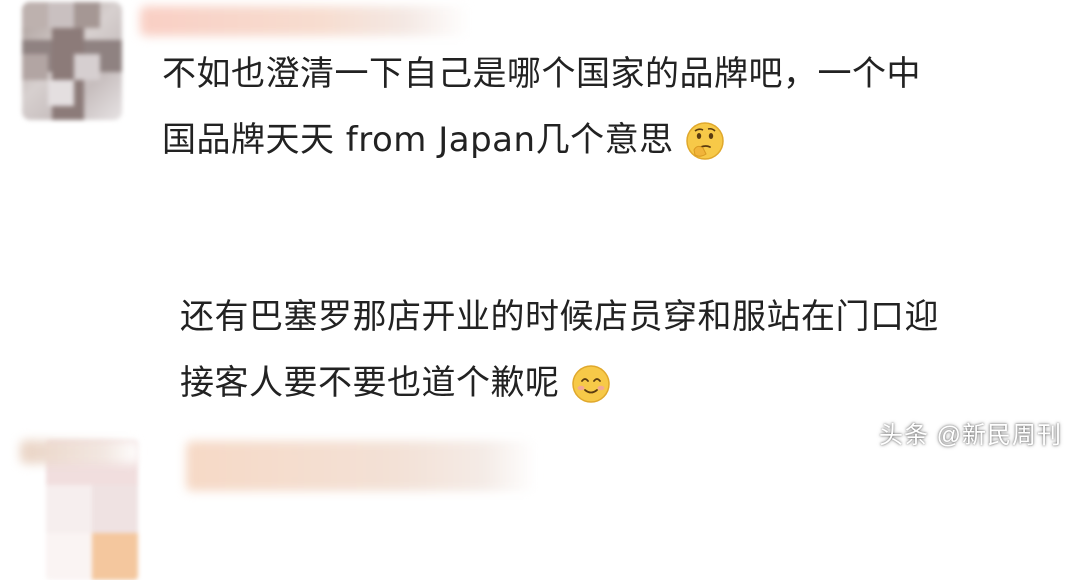 Image resolution: width=1080 pixels, height=580 pixels. I want to click on comment-line: 接客人要不要也道个歉呢, so click(559, 383).